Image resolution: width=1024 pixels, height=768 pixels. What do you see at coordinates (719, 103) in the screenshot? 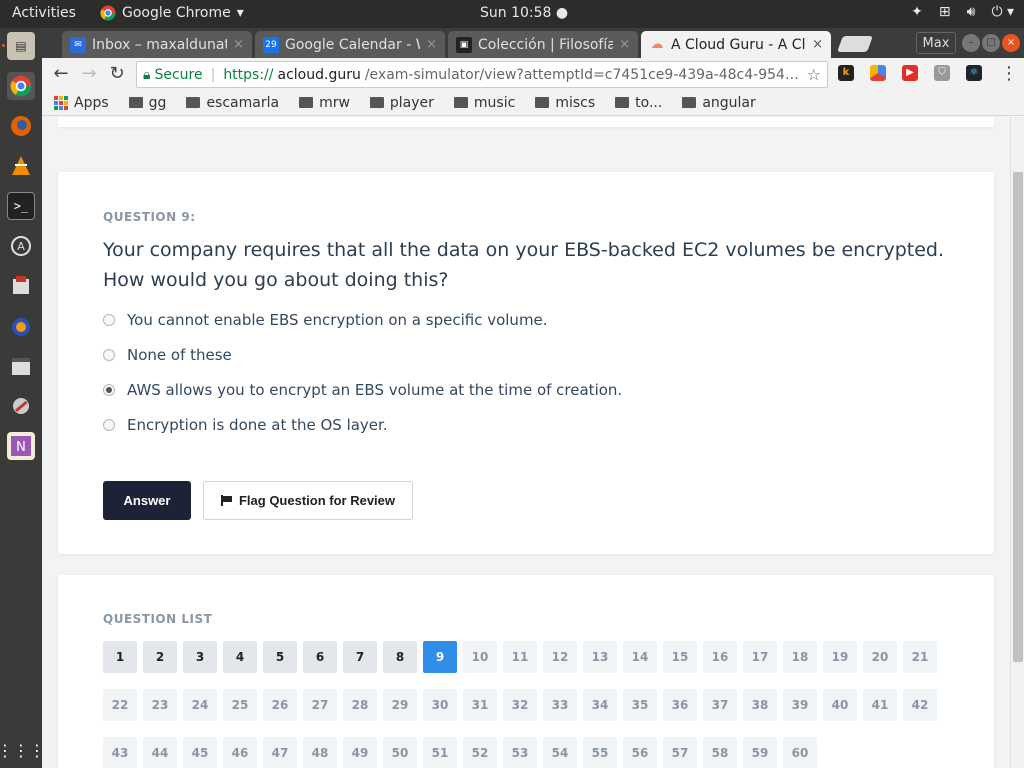
I see `bookmark-folder-angular: angular` at bounding box center [719, 103].